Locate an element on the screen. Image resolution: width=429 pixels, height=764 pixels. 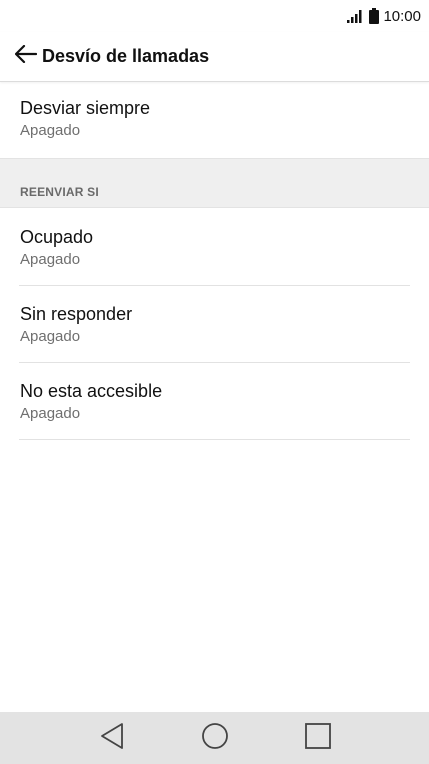
setting-item-desviar-siempre: Desviar siempre Apagado is located at coordinates (214, 119).